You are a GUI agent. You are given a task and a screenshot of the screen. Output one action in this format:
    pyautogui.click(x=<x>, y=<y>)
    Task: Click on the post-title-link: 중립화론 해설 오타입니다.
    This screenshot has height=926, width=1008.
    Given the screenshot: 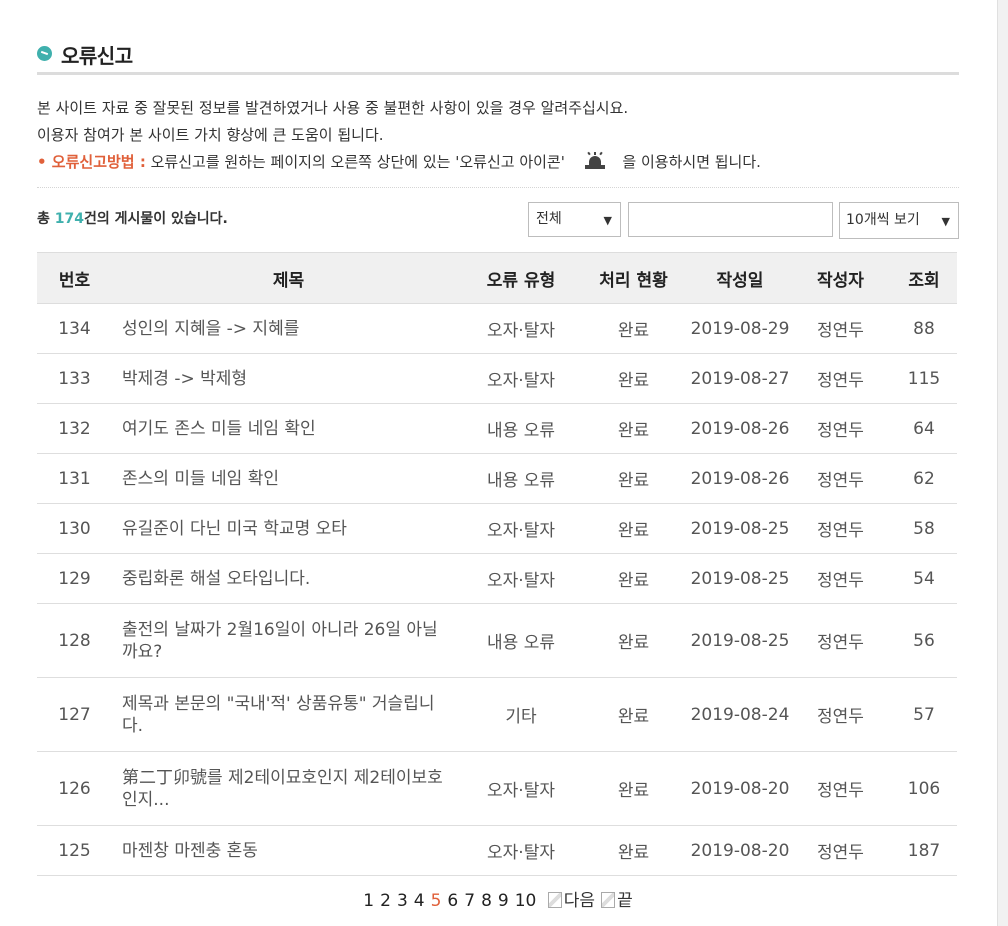 What is the action you would take?
    pyautogui.click(x=216, y=579)
    